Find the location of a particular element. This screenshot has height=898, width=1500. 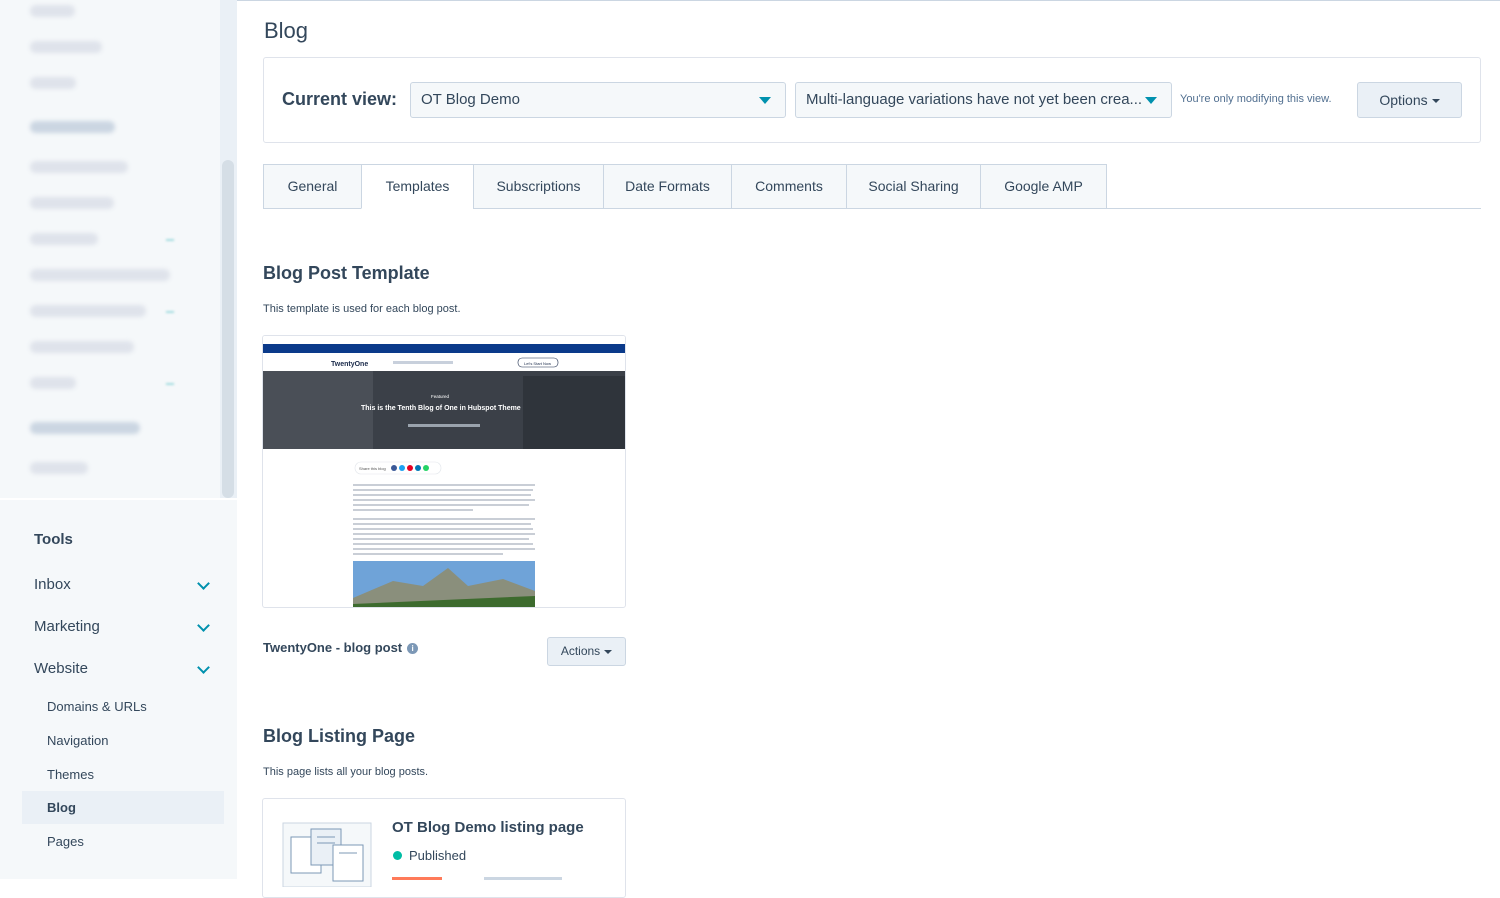

sidebar-scrollbar-thumb is located at coordinates (228, 329).